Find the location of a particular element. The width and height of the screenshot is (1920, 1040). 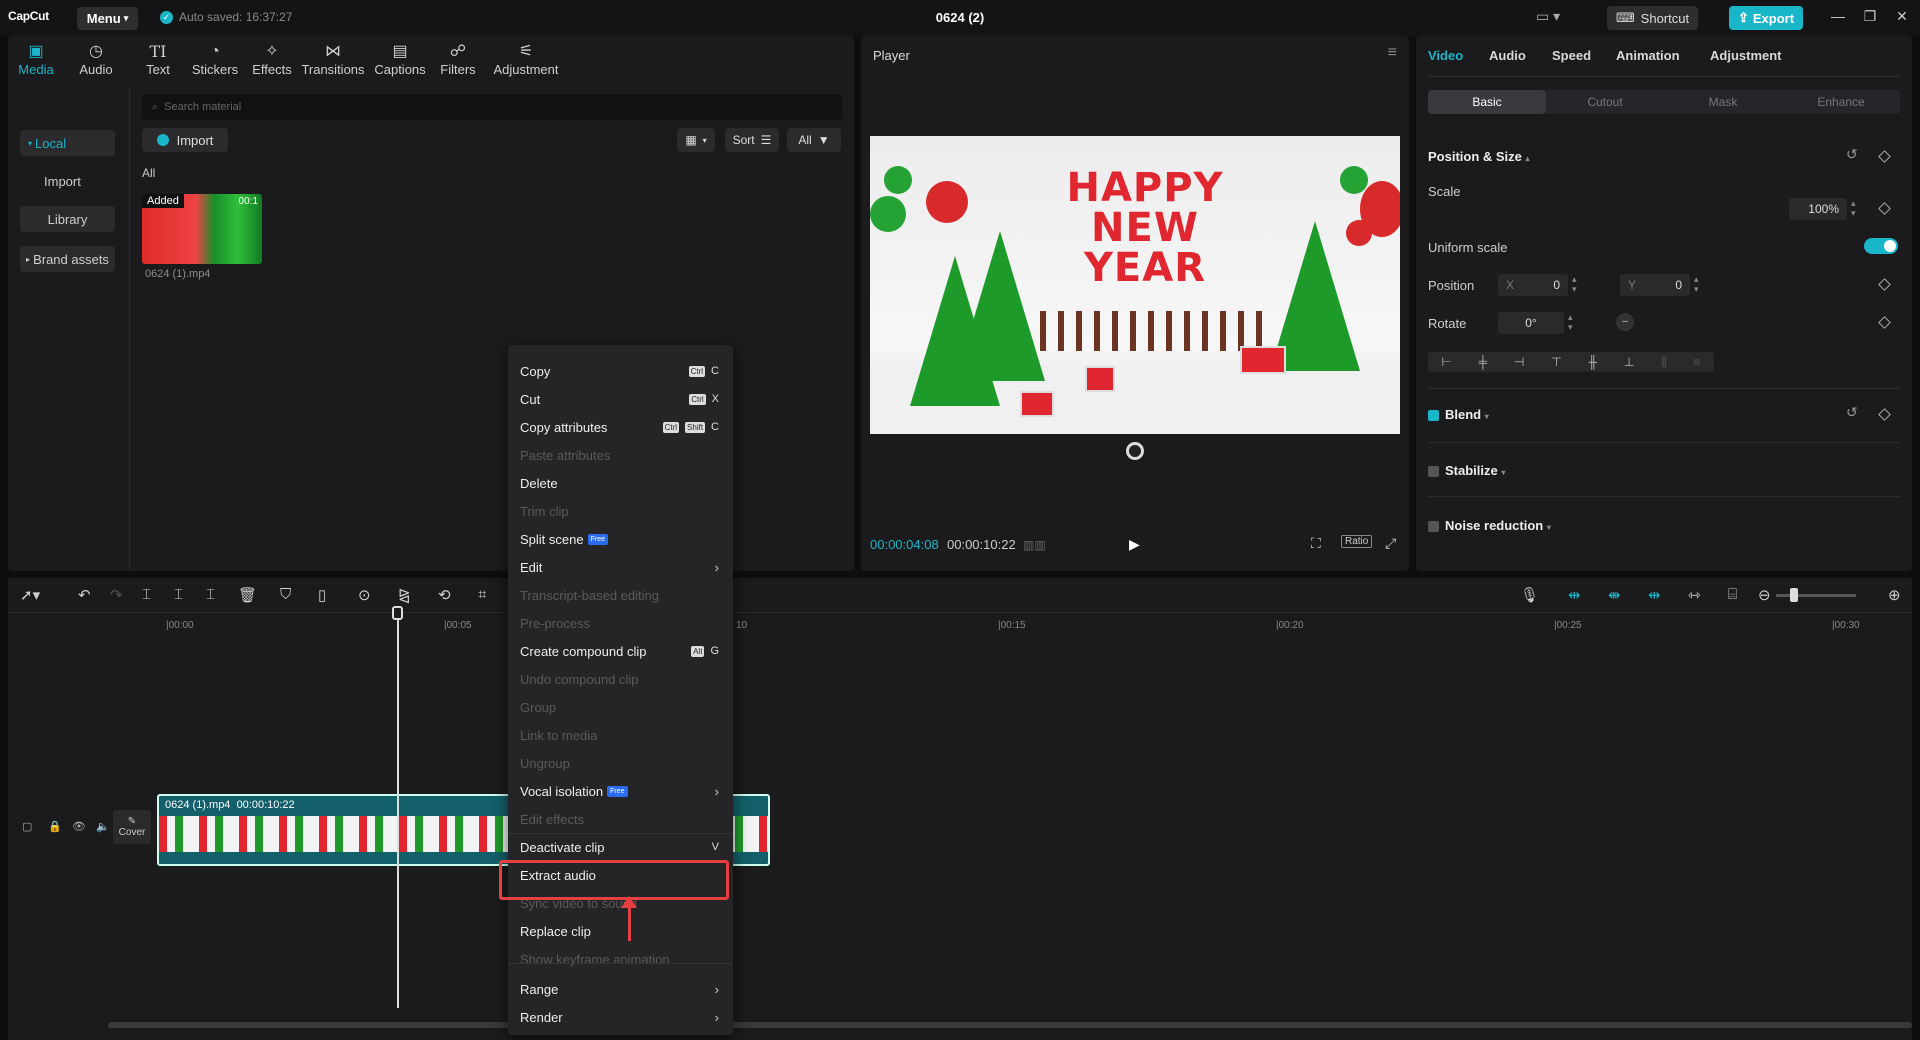

sidebar-item-local: ▾ Local is located at coordinates (67, 143).